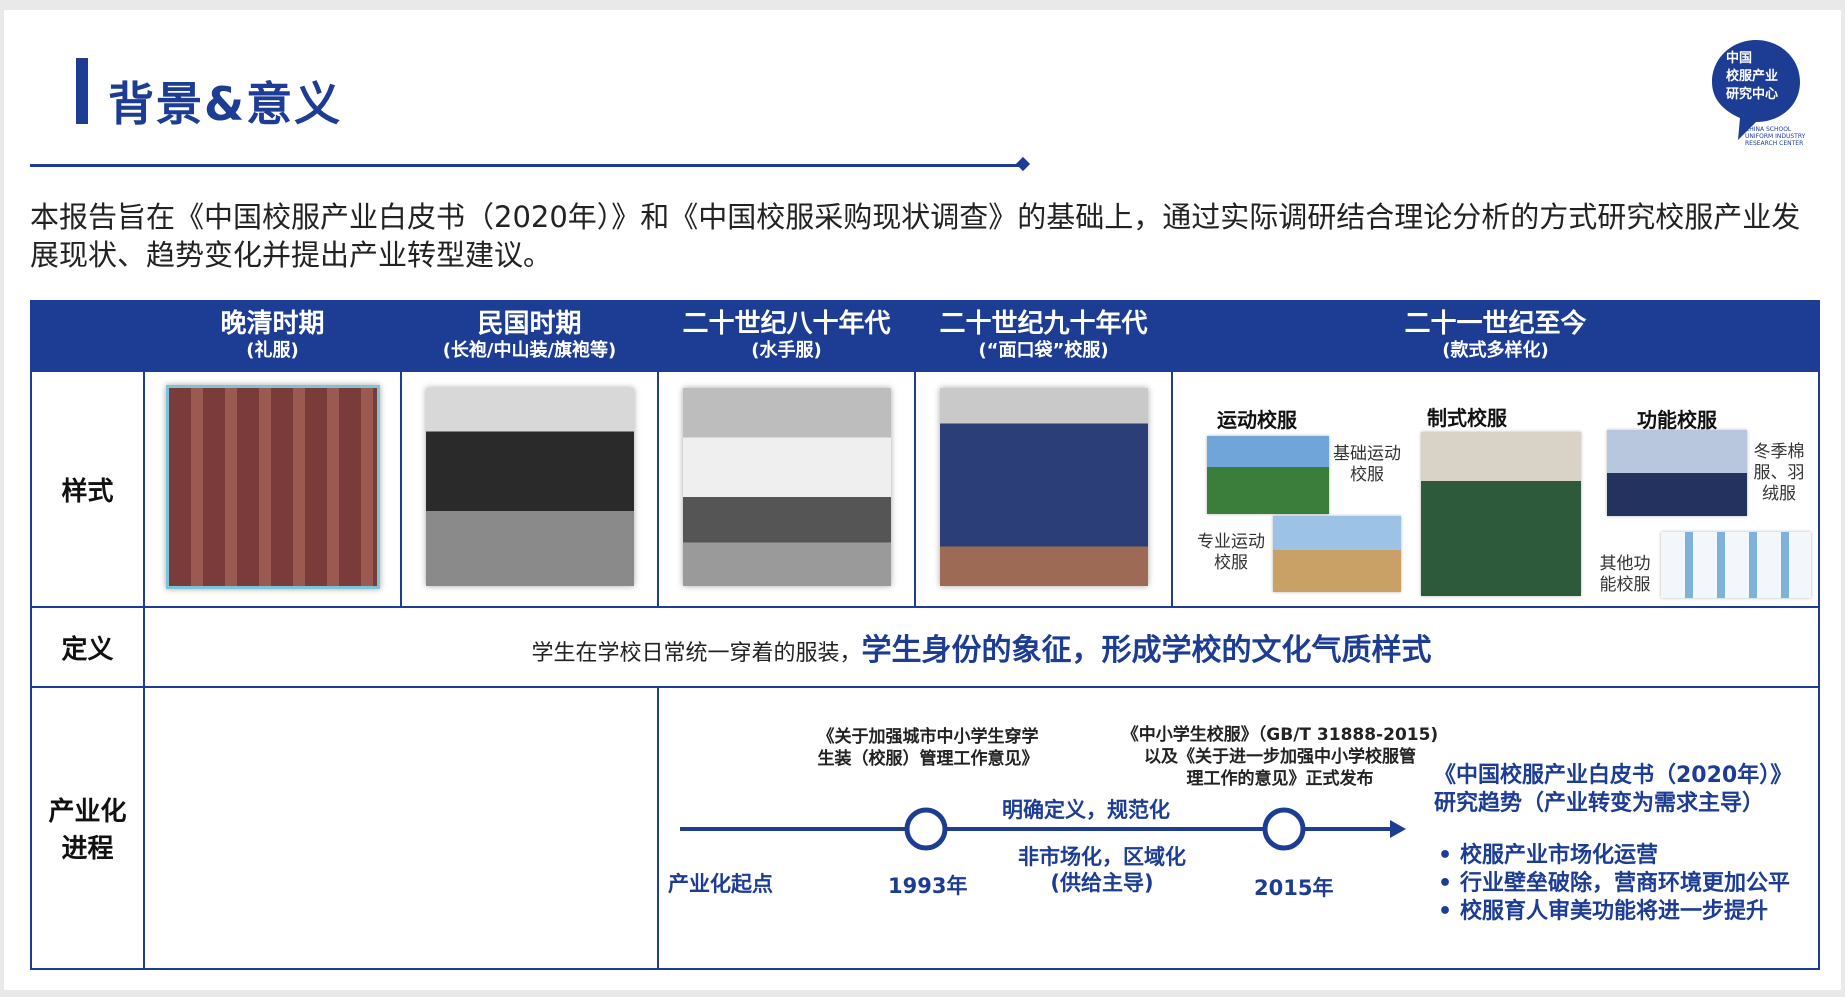 This screenshot has width=1845, height=997. Describe the element at coordinates (1613, 789) in the screenshot. I see `white-paper-trend-title: 《中国校服产业白皮书（2020年）》 研究趋势（产业转变为需求主导）` at that location.